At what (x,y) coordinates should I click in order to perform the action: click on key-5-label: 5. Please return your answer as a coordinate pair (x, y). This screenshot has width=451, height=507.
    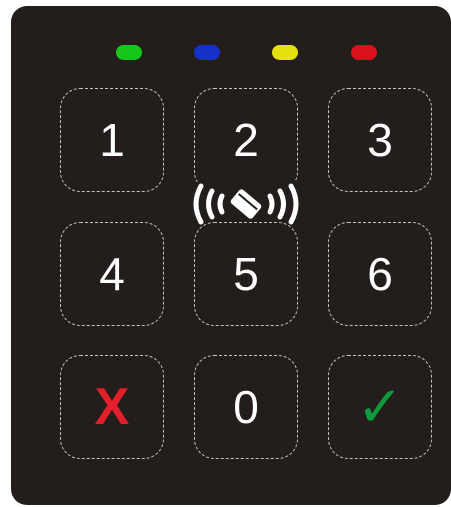
    Looking at the image, I should click on (246, 274).